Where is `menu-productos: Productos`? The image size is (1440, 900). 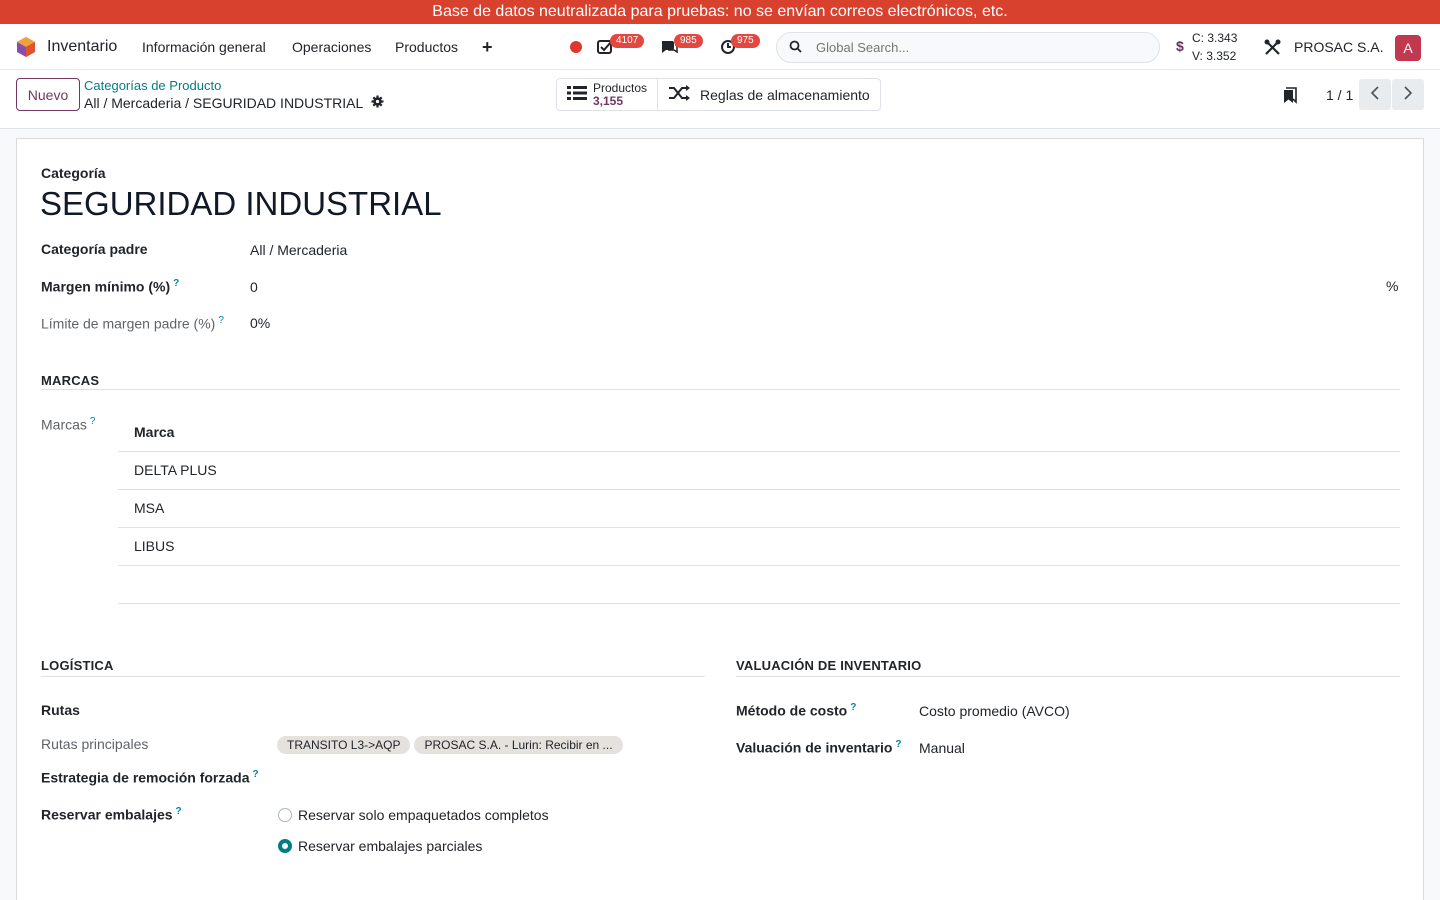 menu-productos: Productos is located at coordinates (426, 47).